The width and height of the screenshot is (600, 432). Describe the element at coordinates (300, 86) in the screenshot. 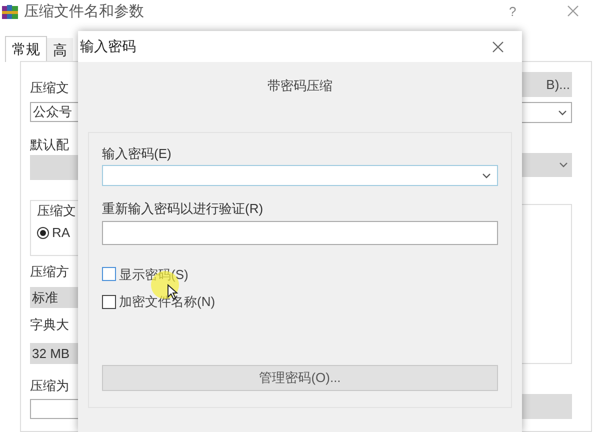

I see `dialog-heading: 带密码压缩` at that location.